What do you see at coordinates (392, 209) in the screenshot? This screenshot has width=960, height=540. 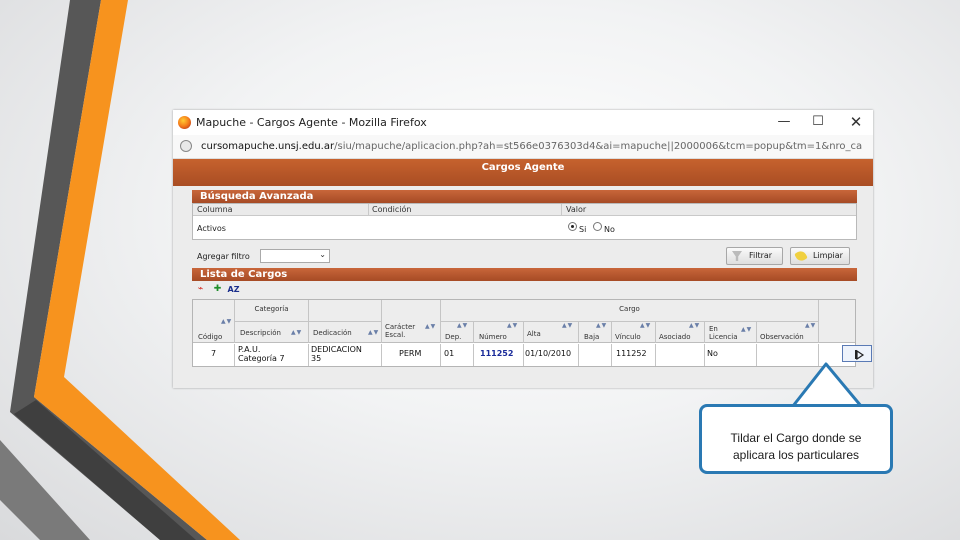 I see `col-condicion: Condición` at bounding box center [392, 209].